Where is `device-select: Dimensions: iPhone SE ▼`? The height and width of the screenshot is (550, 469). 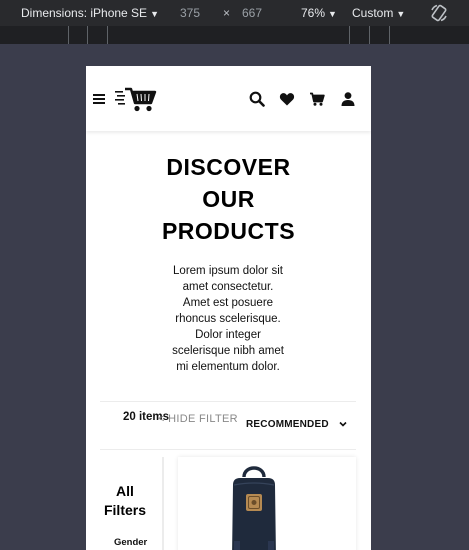 device-select: Dimensions: iPhone SE ▼ is located at coordinates (90, 13).